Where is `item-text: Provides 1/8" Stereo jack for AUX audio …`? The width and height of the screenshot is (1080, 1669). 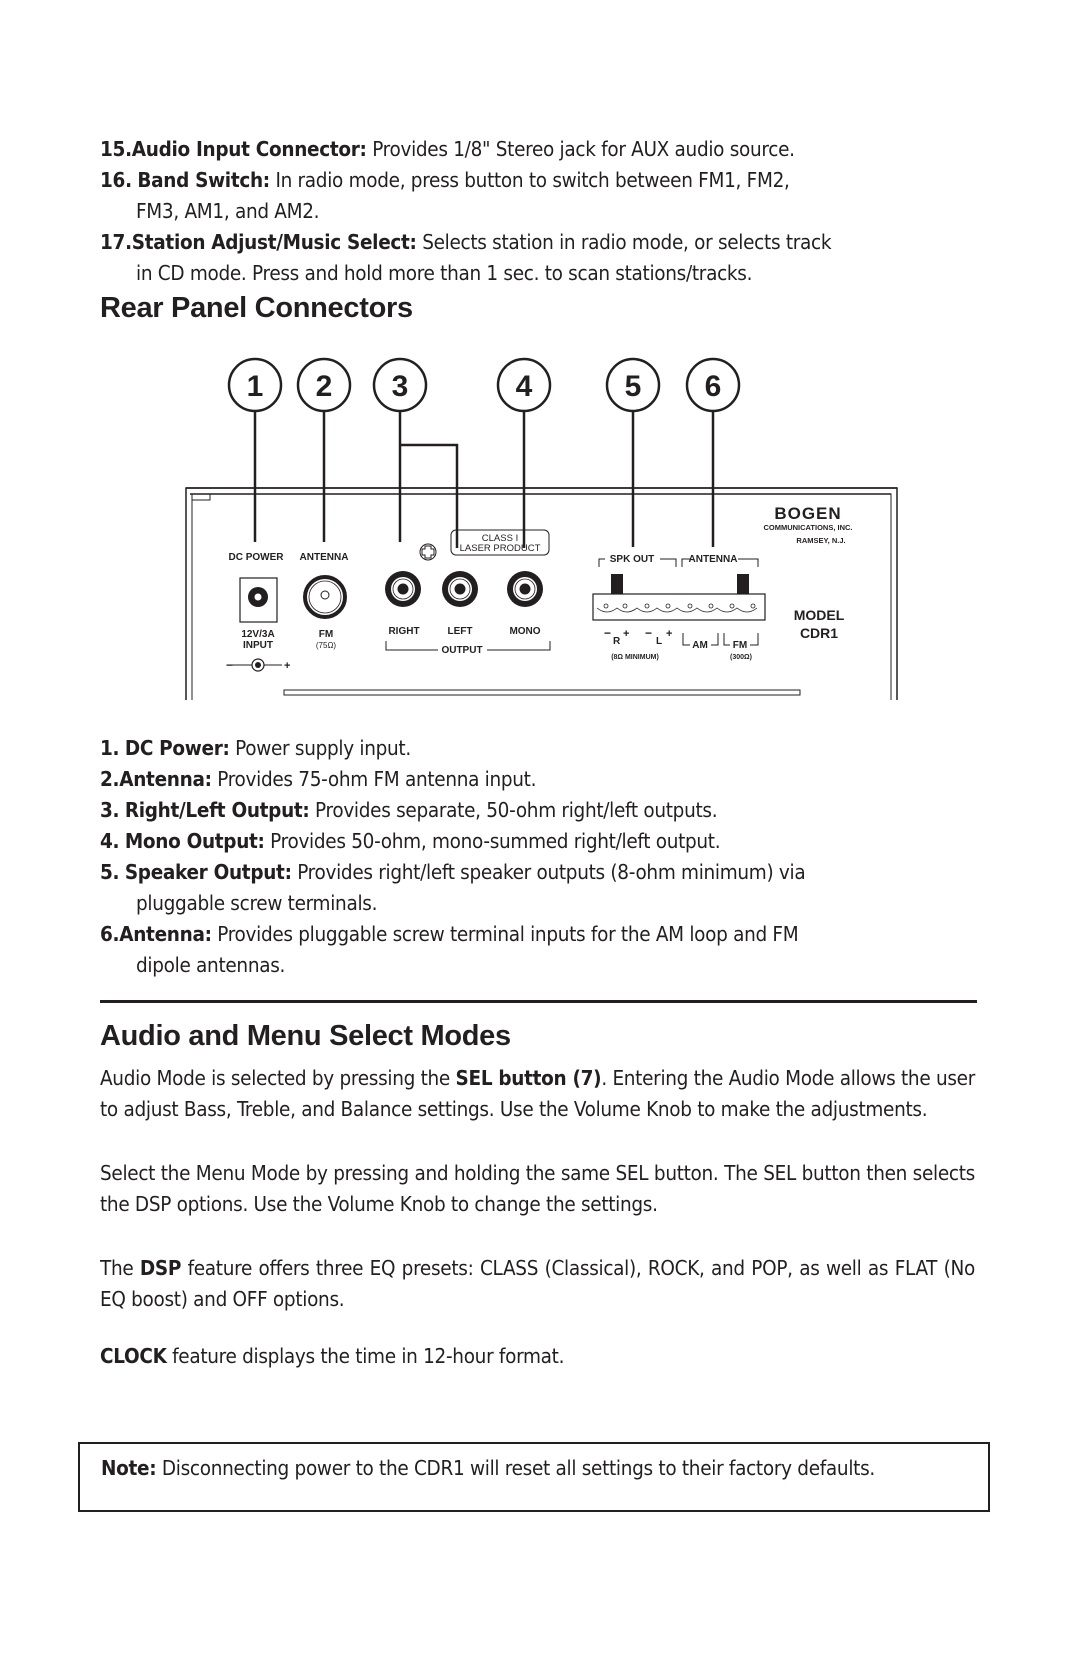
item-text: Provides 1/8" Stereo jack for AUX audio … is located at coordinates (580, 149).